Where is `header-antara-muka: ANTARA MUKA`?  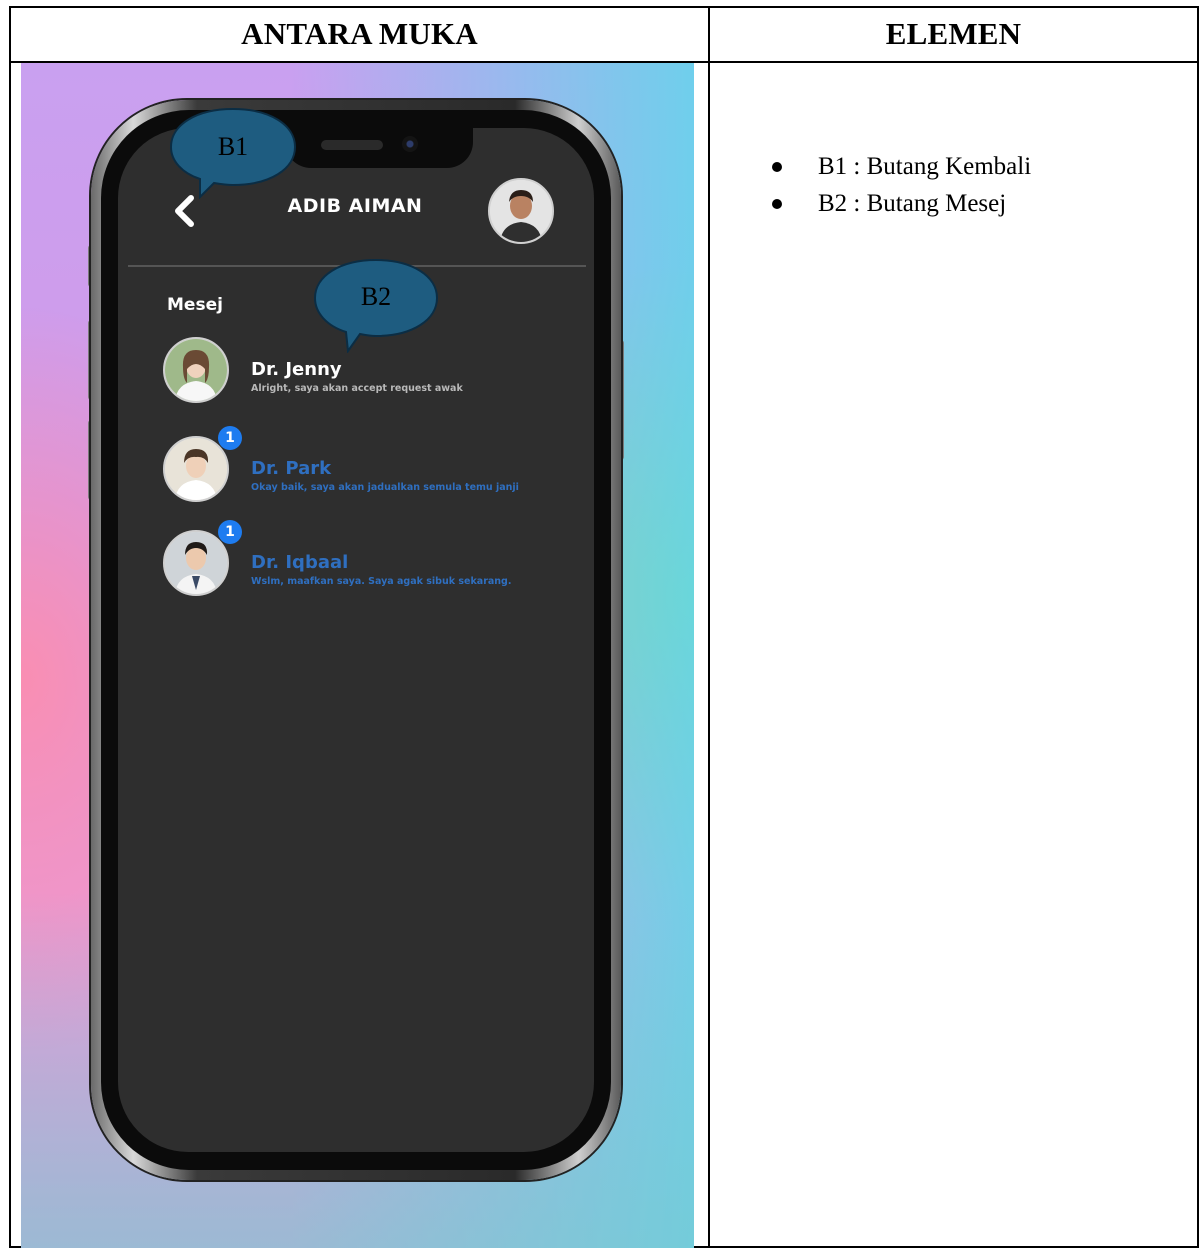 header-antara-muka: ANTARA MUKA is located at coordinates (359, 33).